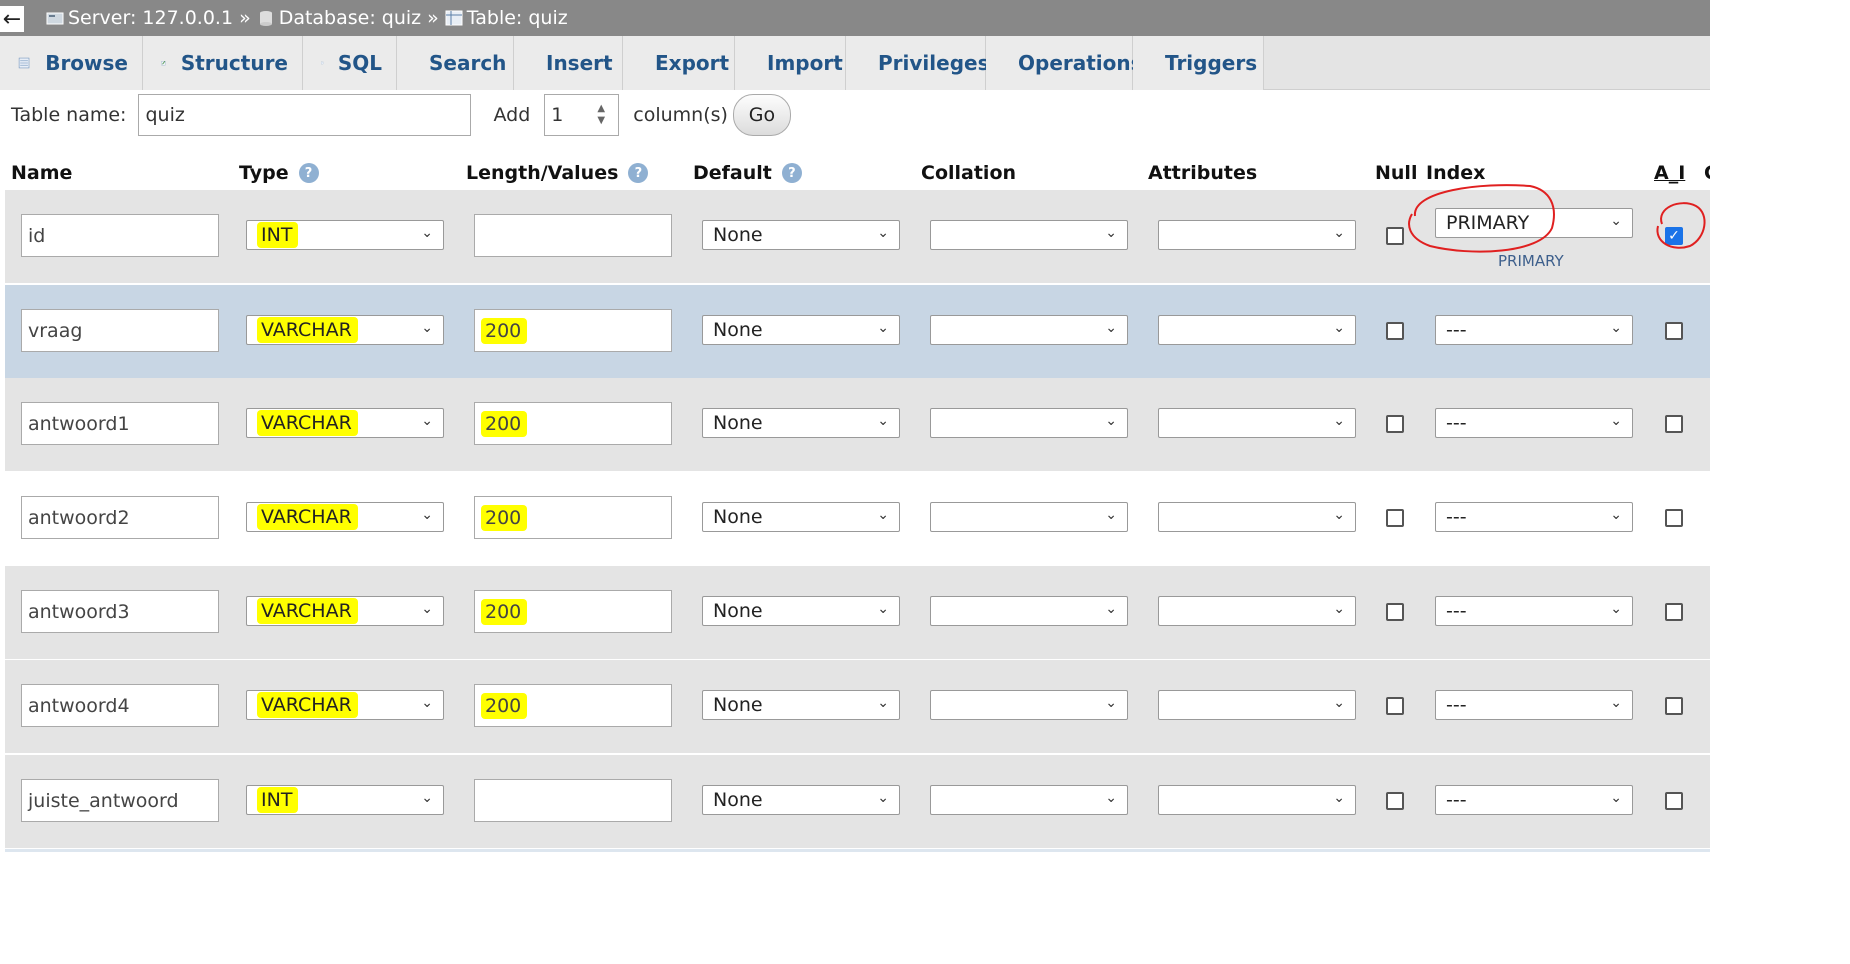 Image resolution: width=1850 pixels, height=964 pixels. Describe the element at coordinates (1202, 173) in the screenshot. I see `header-attributes: Attributes` at that location.